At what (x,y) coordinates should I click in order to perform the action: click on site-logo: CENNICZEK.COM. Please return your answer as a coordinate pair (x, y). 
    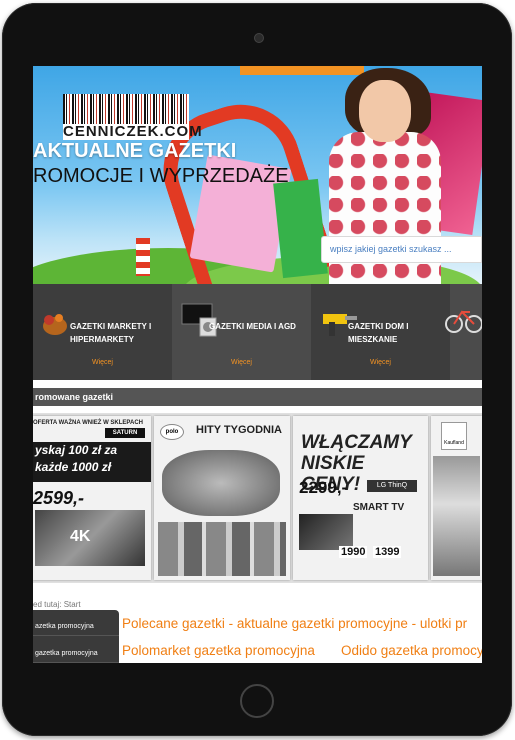
    Looking at the image, I should click on (133, 117).